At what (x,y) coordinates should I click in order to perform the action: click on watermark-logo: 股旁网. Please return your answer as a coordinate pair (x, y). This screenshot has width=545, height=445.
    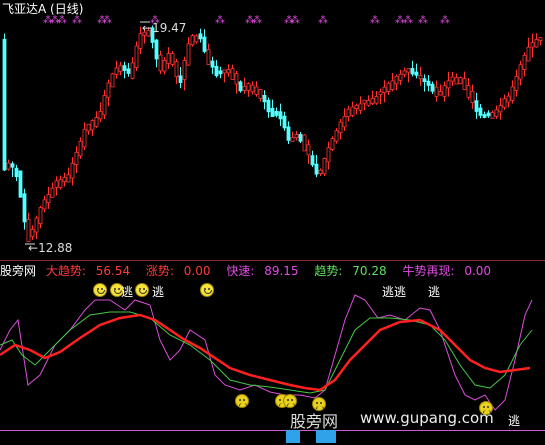
    Looking at the image, I should click on (314, 421).